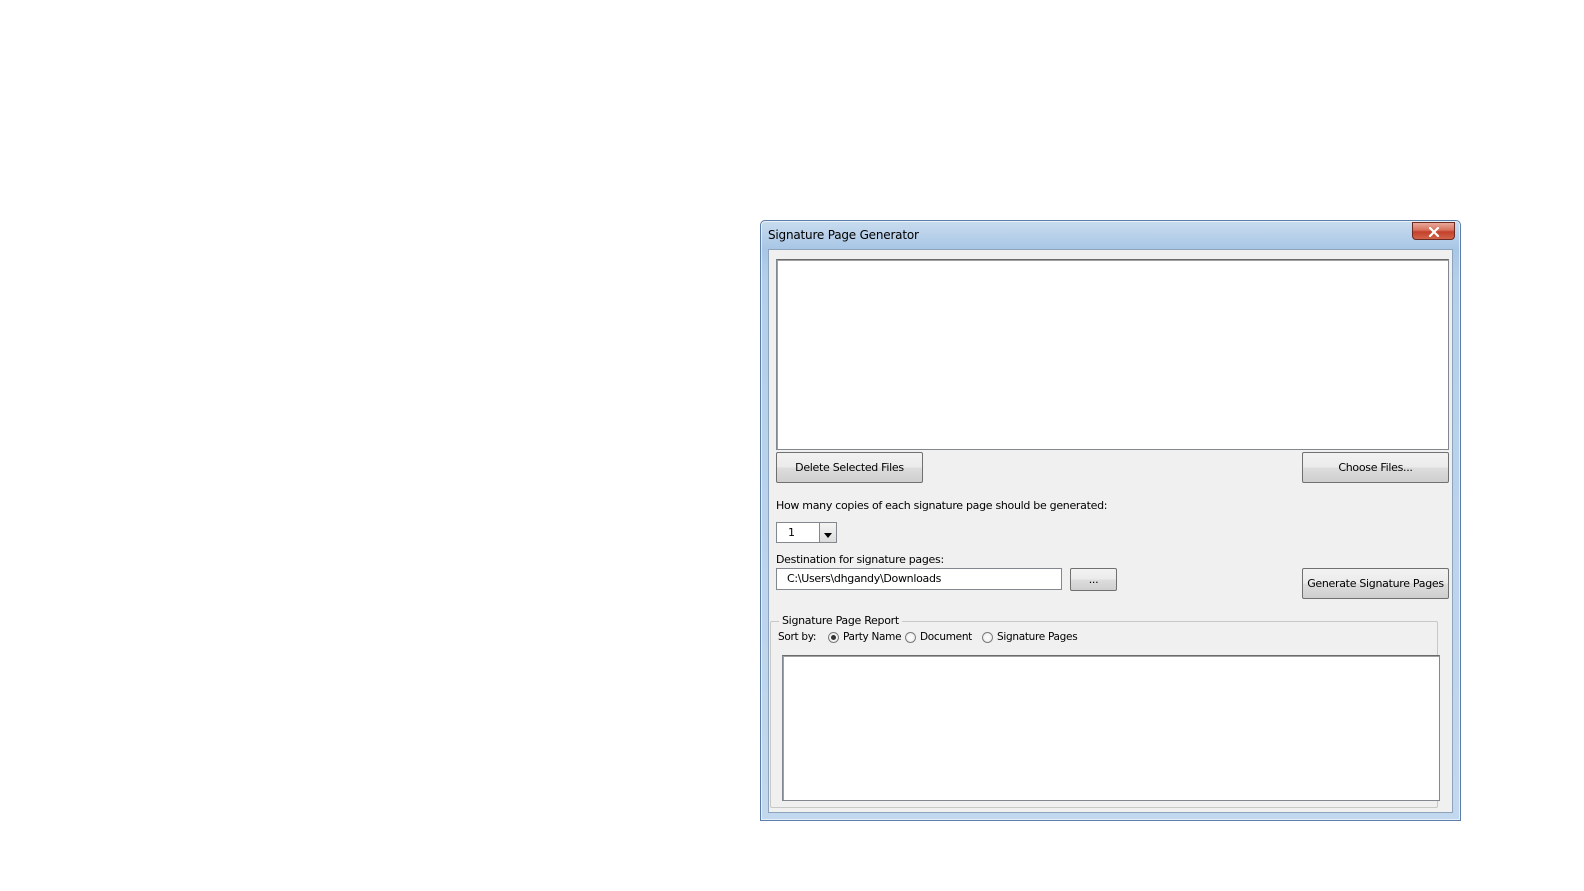 This screenshot has width=1584, height=891. I want to click on sort-signature-pages-radio: Signature Pages, so click(1030, 637).